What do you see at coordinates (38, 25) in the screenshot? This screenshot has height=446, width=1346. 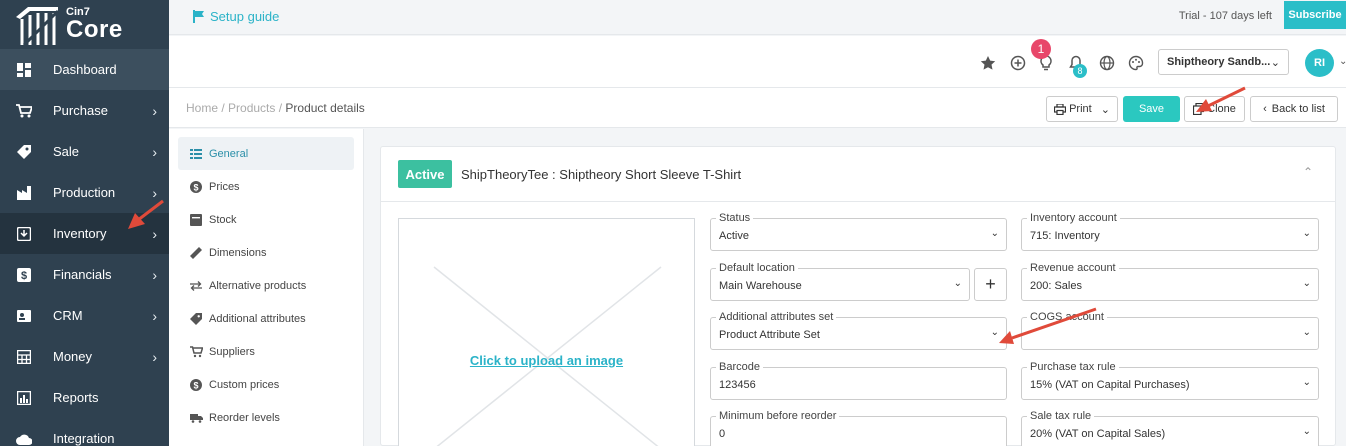 I see `cin7-logo-icon` at bounding box center [38, 25].